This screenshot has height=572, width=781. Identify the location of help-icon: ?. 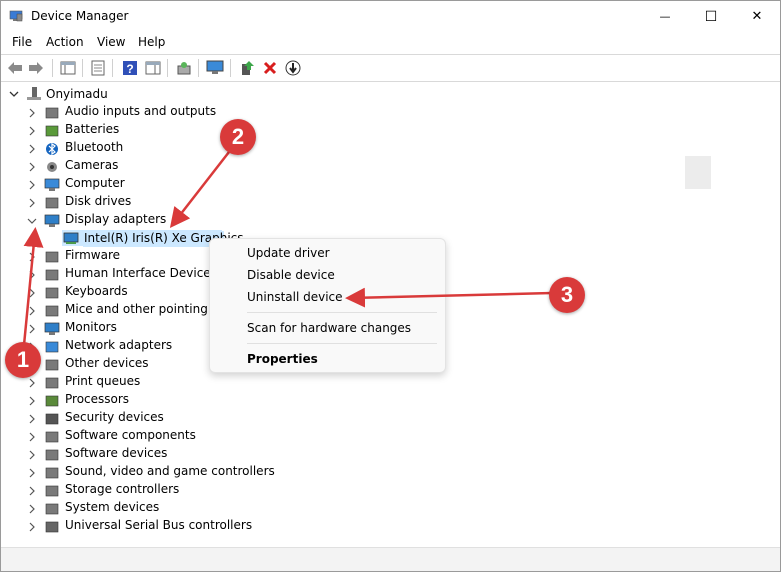
(130, 68).